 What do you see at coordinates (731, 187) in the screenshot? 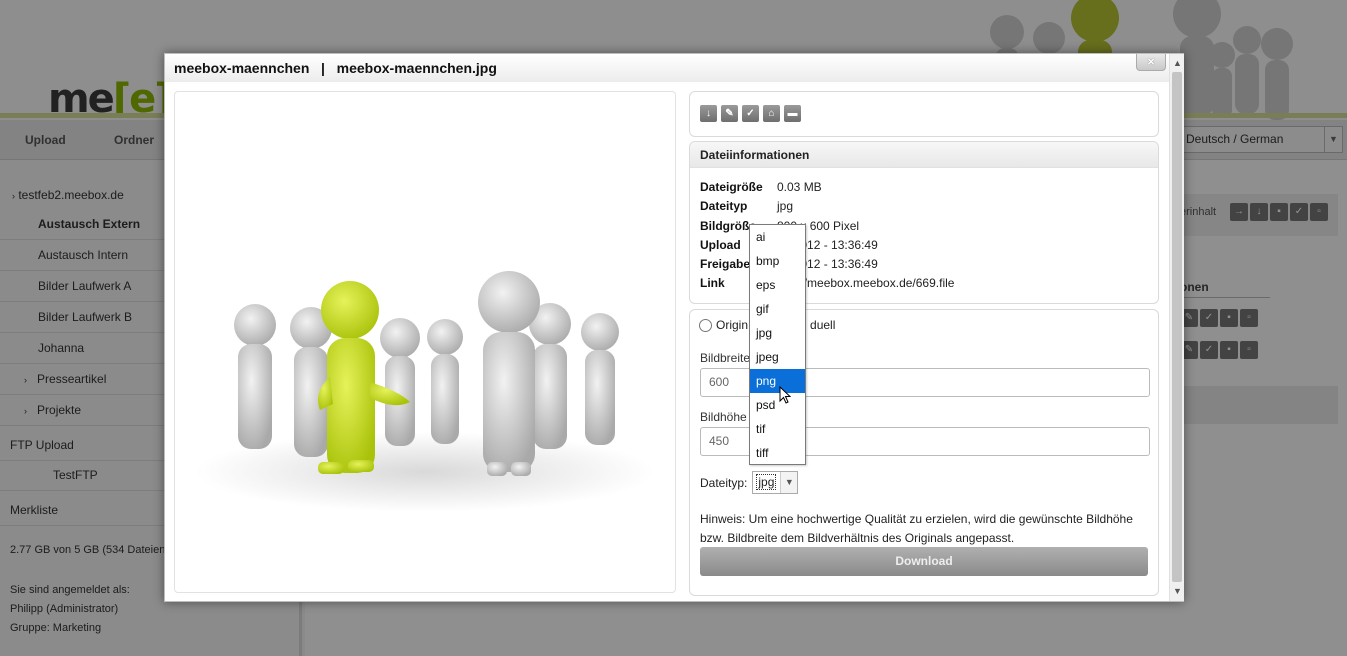
I see `info-label: Dateigröße` at bounding box center [731, 187].